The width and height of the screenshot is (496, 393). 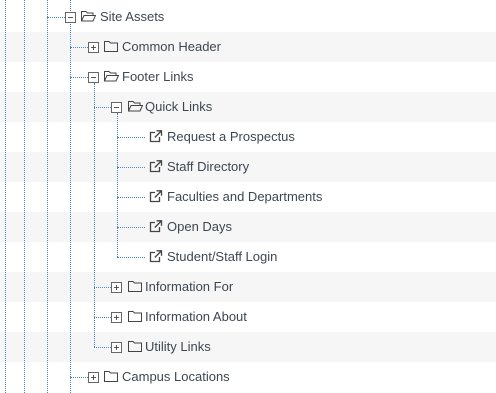 I want to click on expand-toggle-information-about, so click(x=116, y=317).